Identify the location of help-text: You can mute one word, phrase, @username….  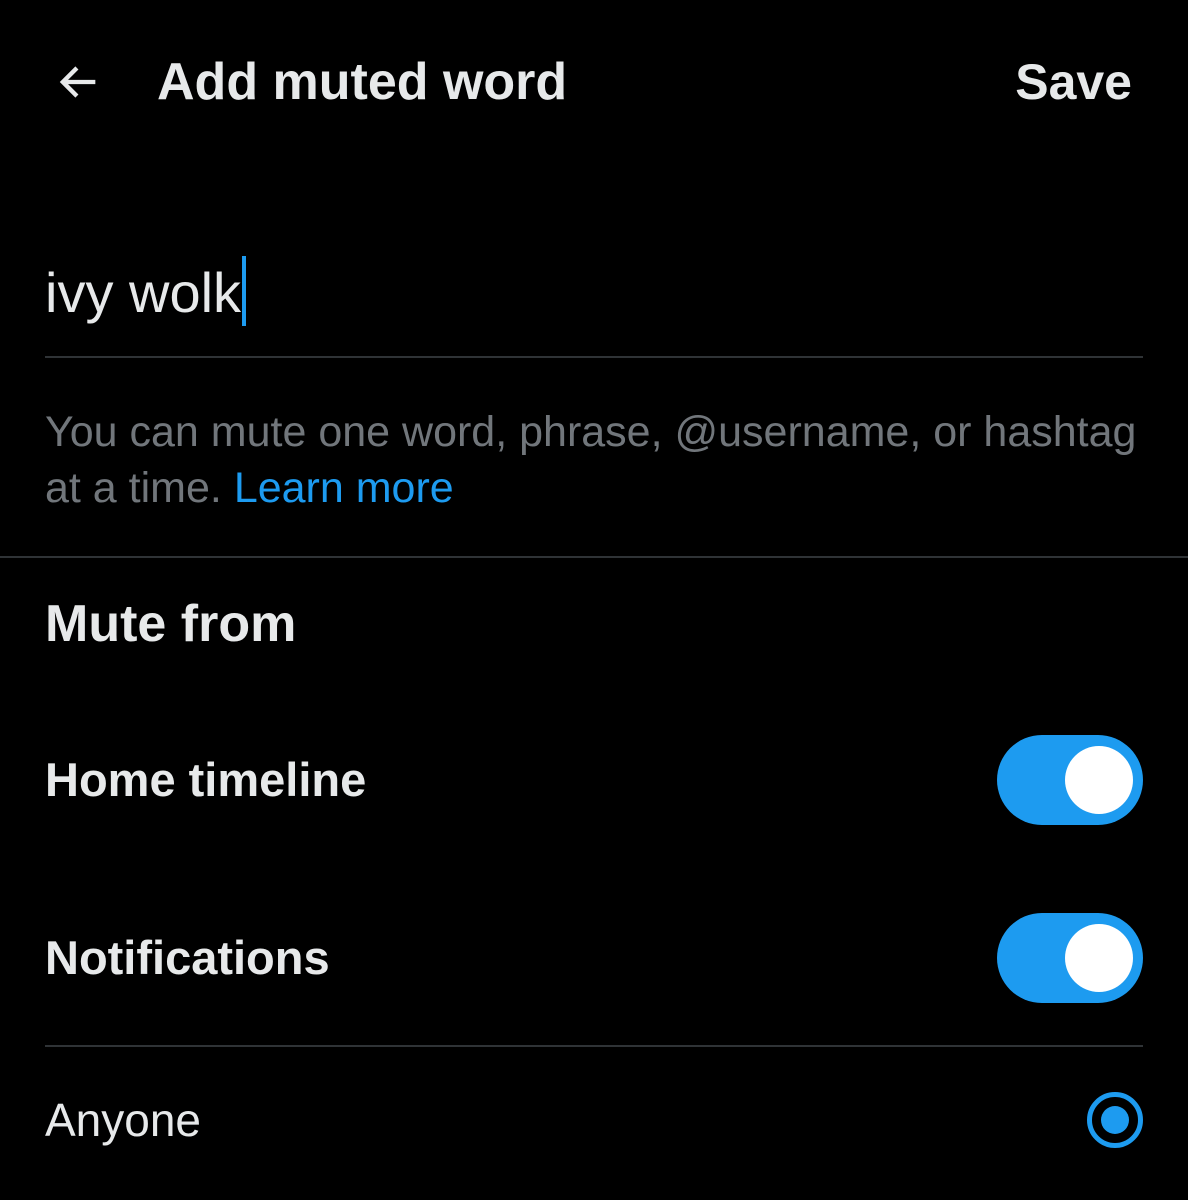
(594, 460).